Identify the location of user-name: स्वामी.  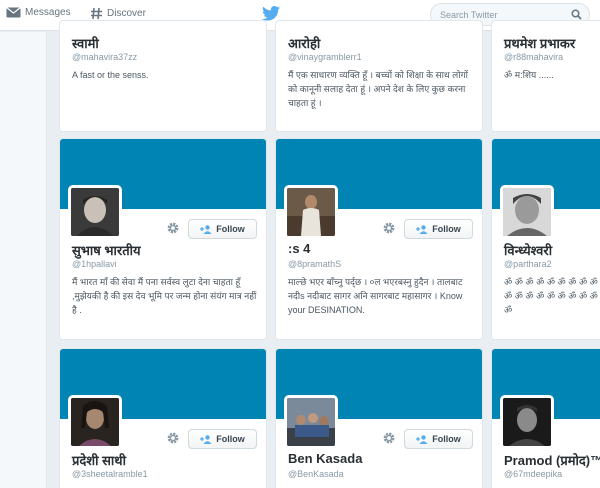
(85, 43).